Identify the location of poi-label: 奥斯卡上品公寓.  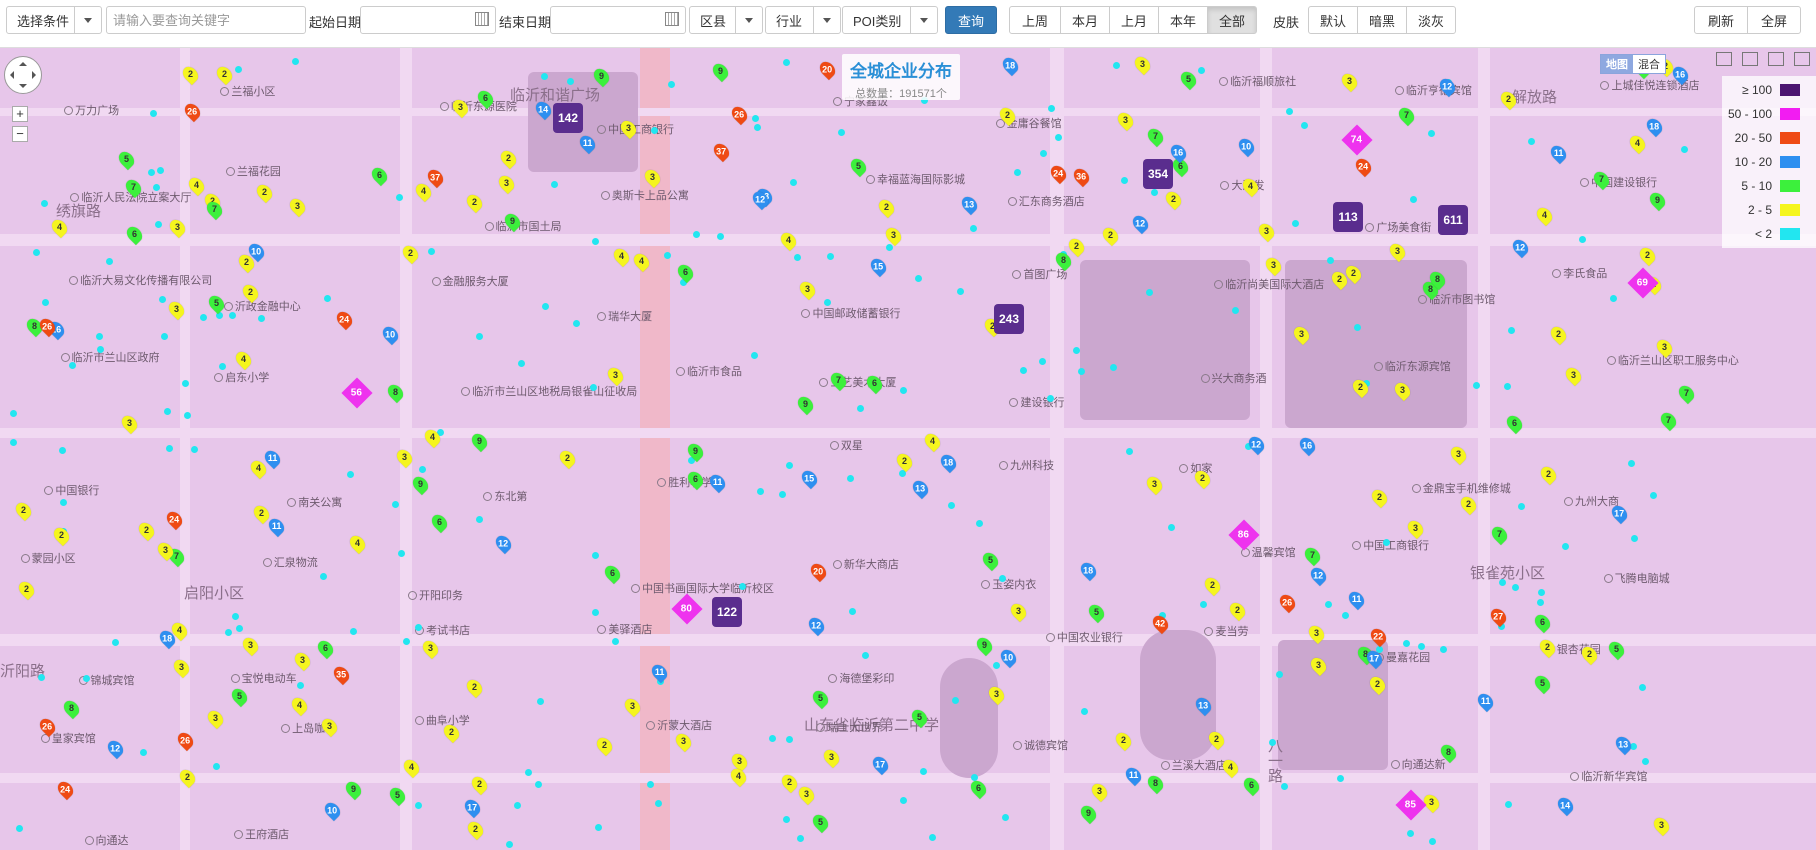
(644, 195).